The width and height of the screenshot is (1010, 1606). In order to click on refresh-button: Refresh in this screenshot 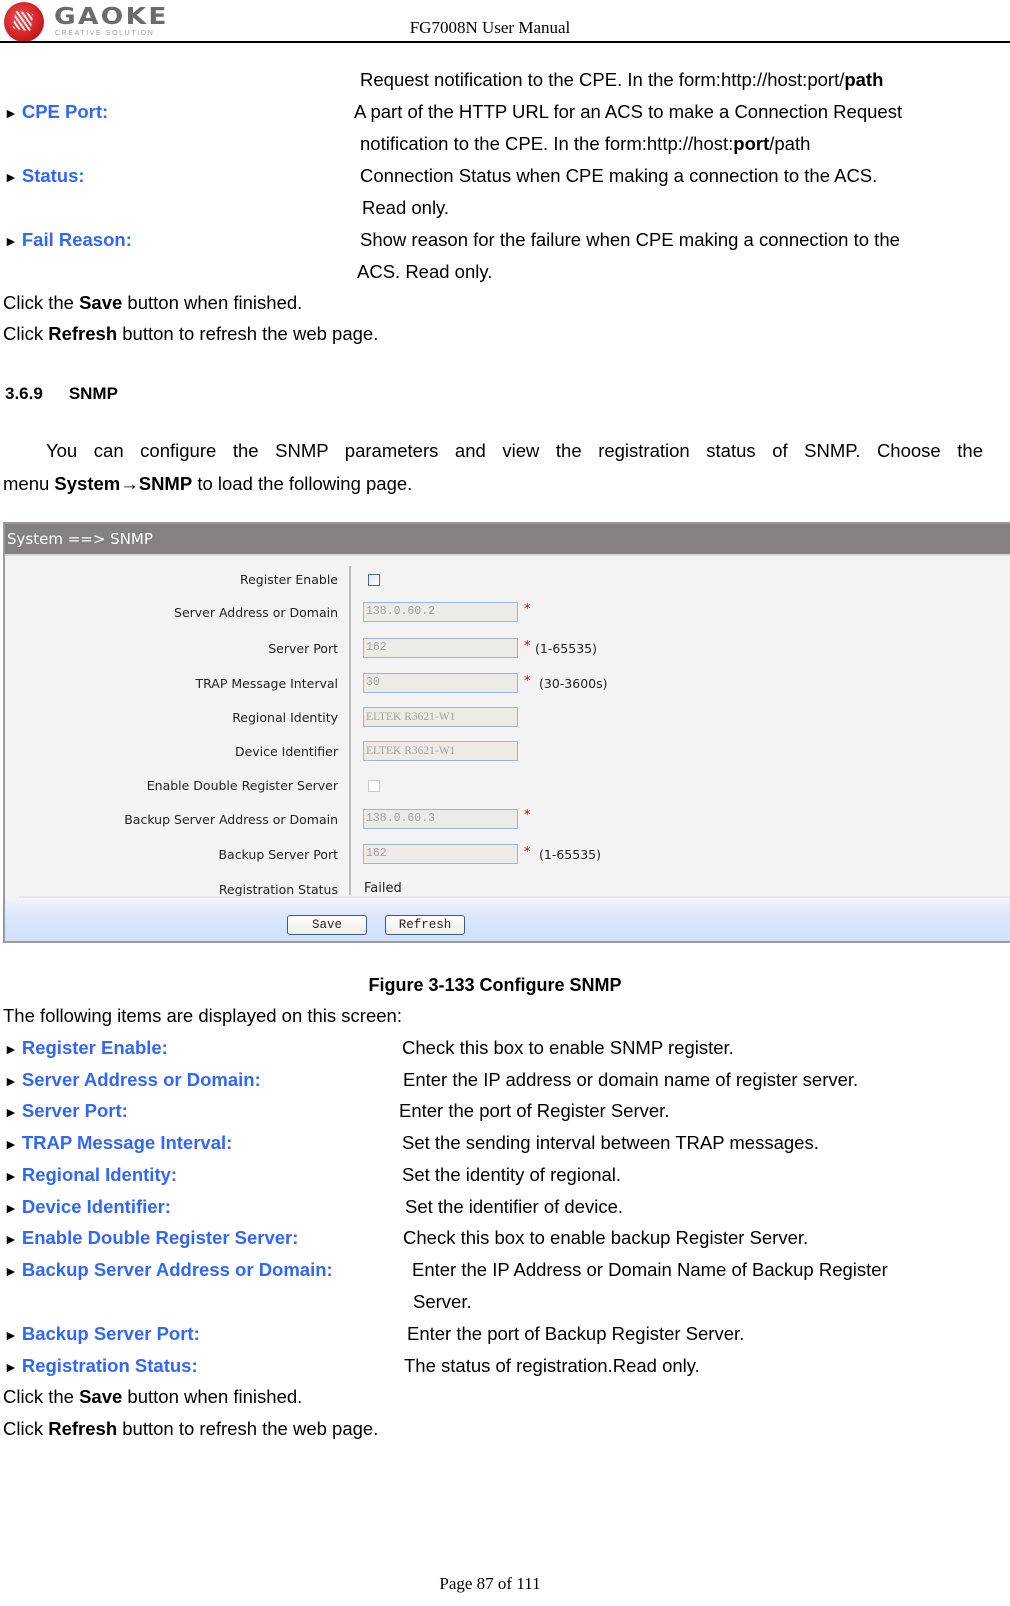, I will do `click(425, 925)`.